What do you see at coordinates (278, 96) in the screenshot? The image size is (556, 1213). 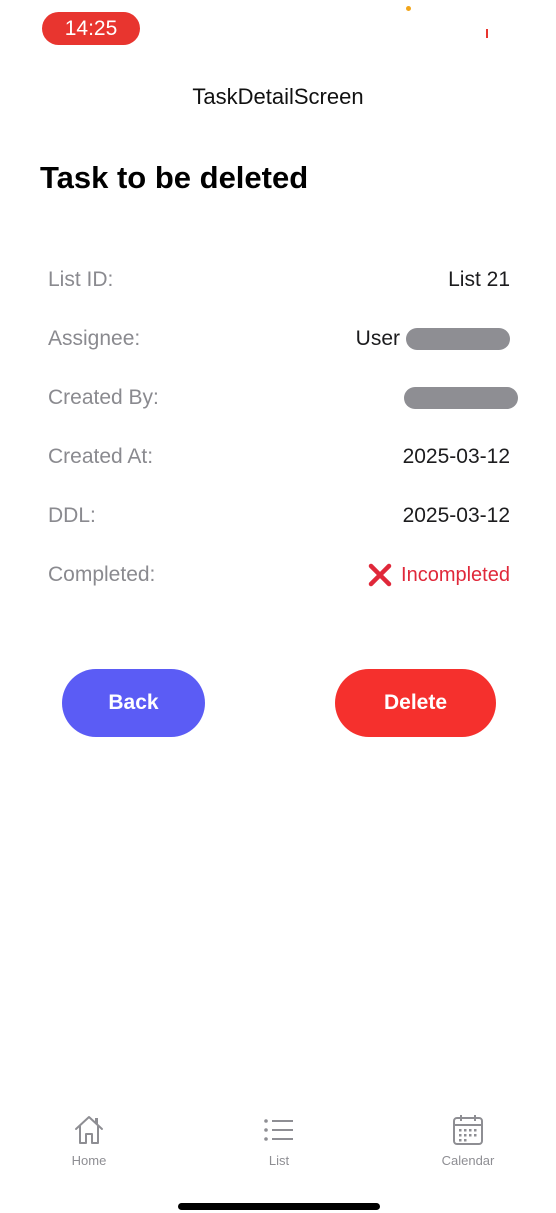 I see `nav-title: TaskDetailScreen` at bounding box center [278, 96].